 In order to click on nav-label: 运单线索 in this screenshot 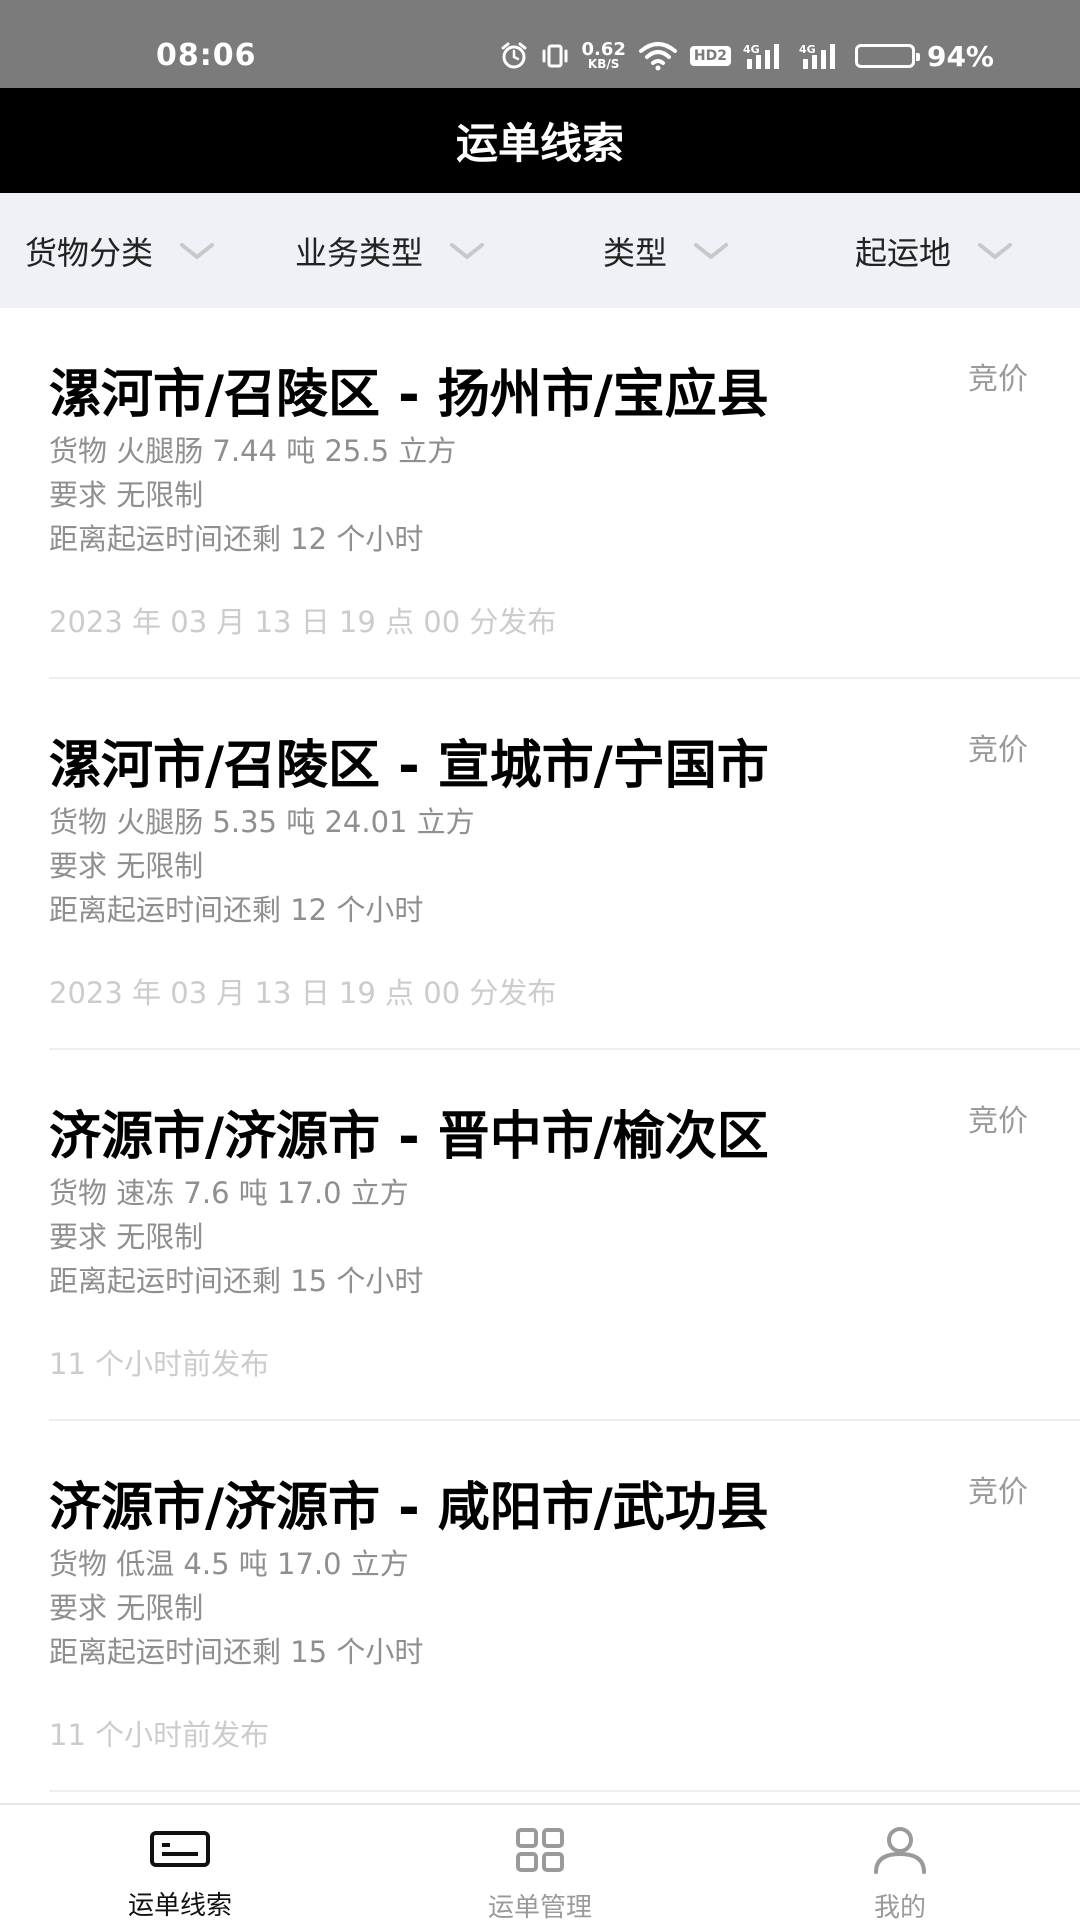, I will do `click(179, 1906)`.